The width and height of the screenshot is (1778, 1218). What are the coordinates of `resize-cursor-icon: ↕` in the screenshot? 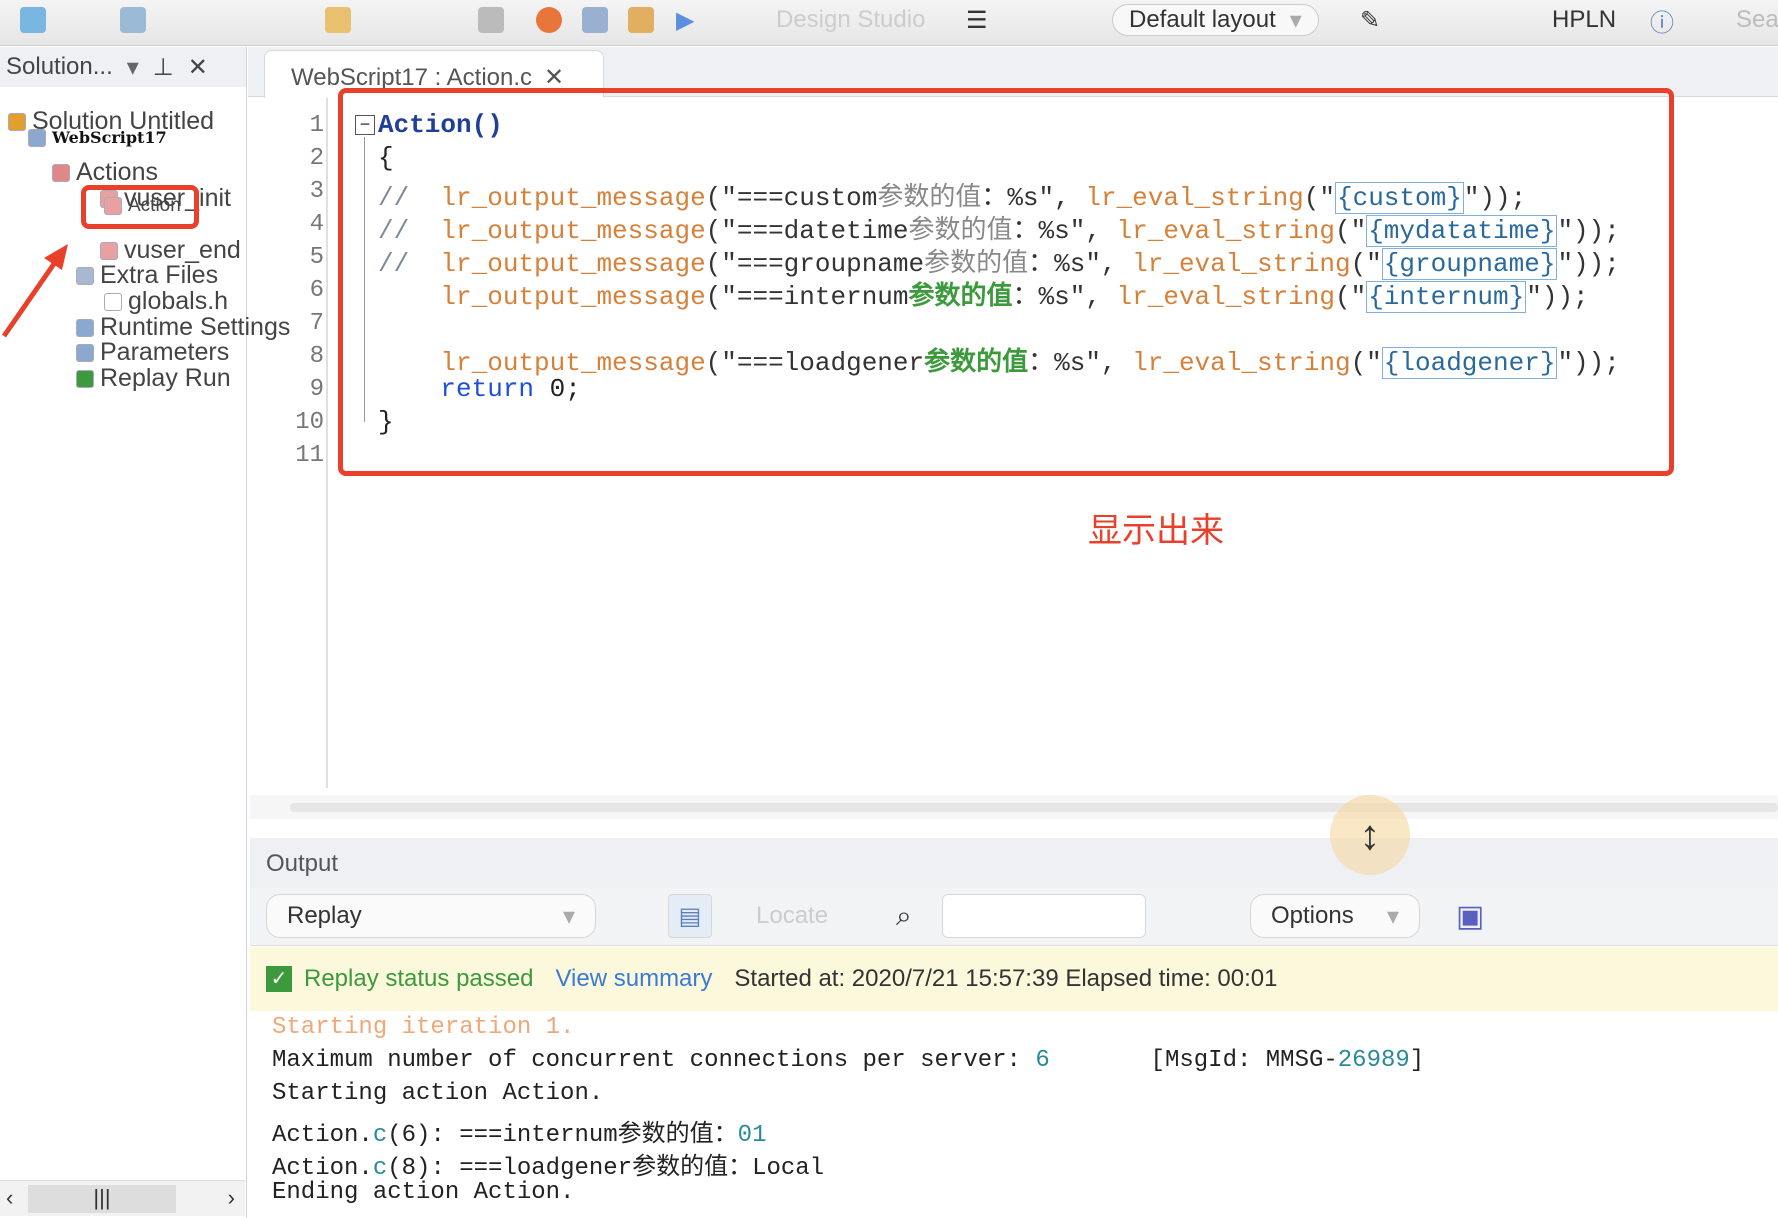 It's located at (1370, 835).